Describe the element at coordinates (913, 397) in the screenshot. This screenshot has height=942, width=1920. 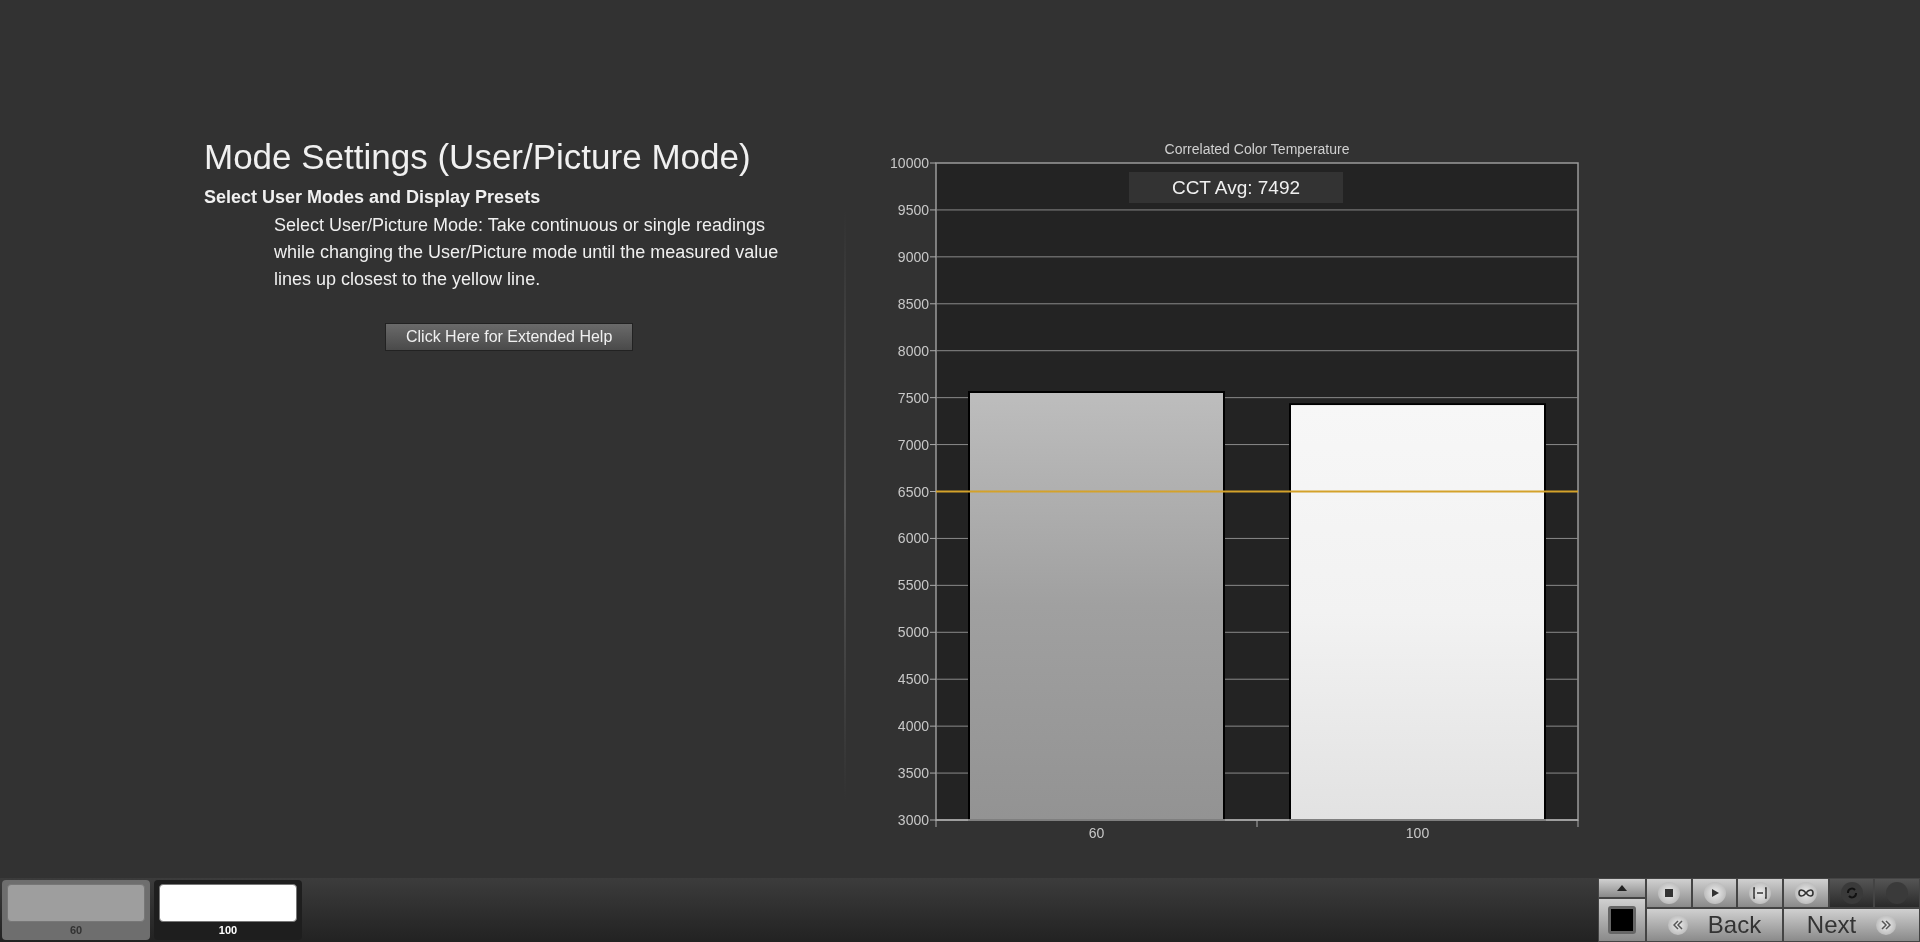
I see `y-axis-label: 7500` at that location.